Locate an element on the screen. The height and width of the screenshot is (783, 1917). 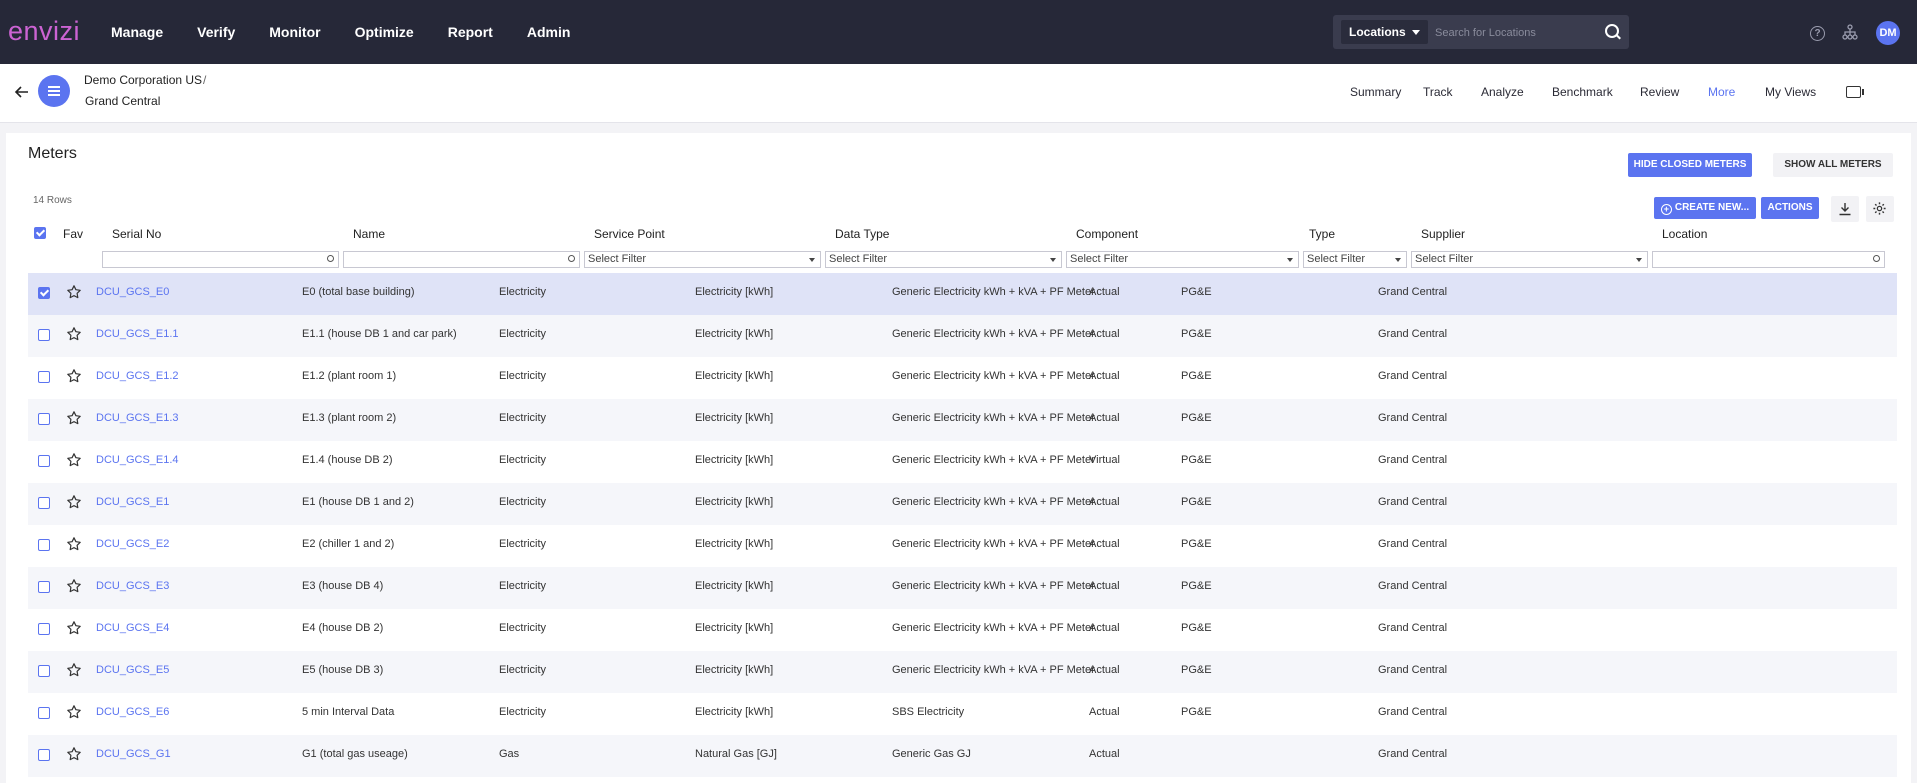
data-type-filter: Select Filter is located at coordinates (943, 259).